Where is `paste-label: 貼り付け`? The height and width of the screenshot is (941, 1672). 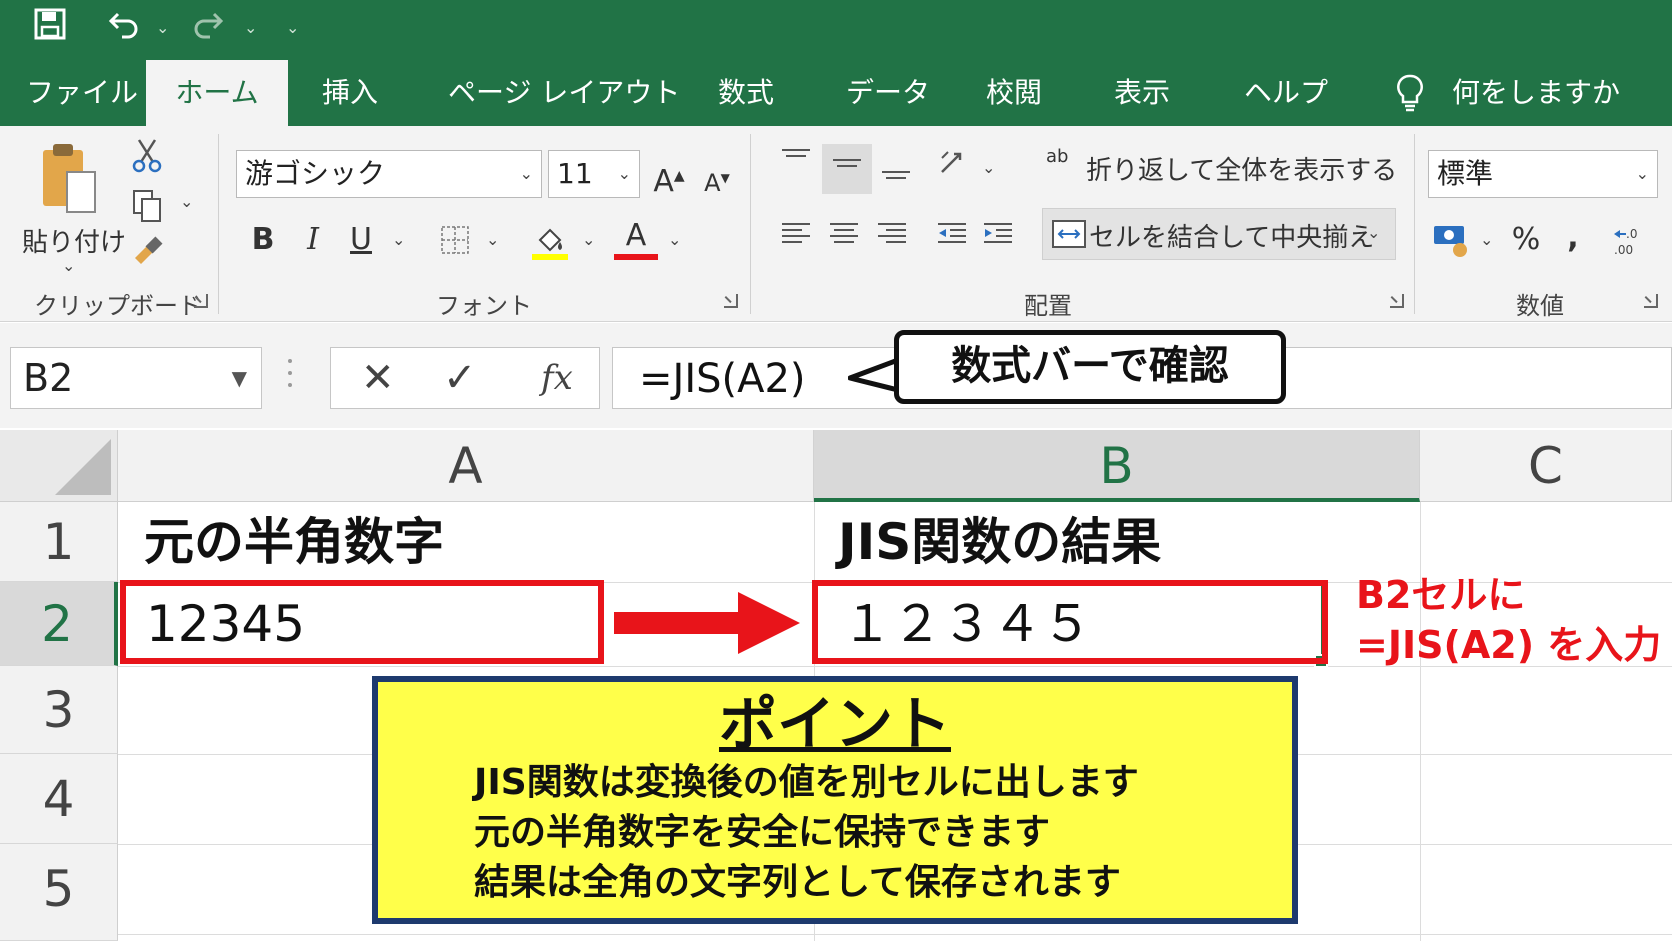 paste-label: 貼り付け is located at coordinates (74, 240).